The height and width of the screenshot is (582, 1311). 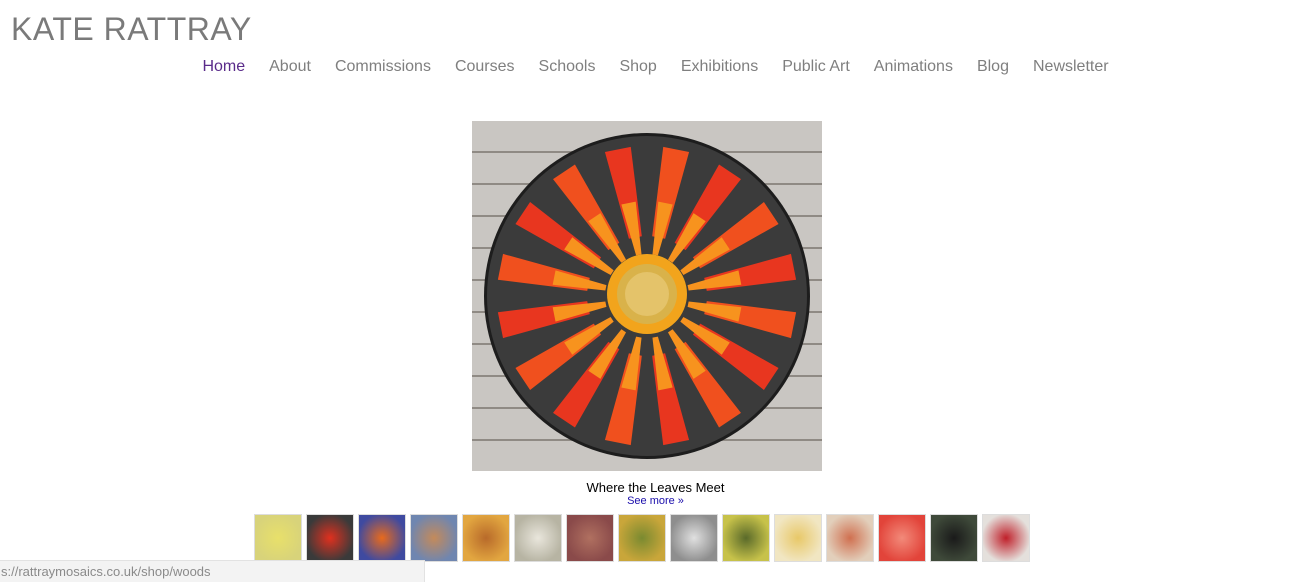 I want to click on nav-commissions: Commissions, so click(x=383, y=67).